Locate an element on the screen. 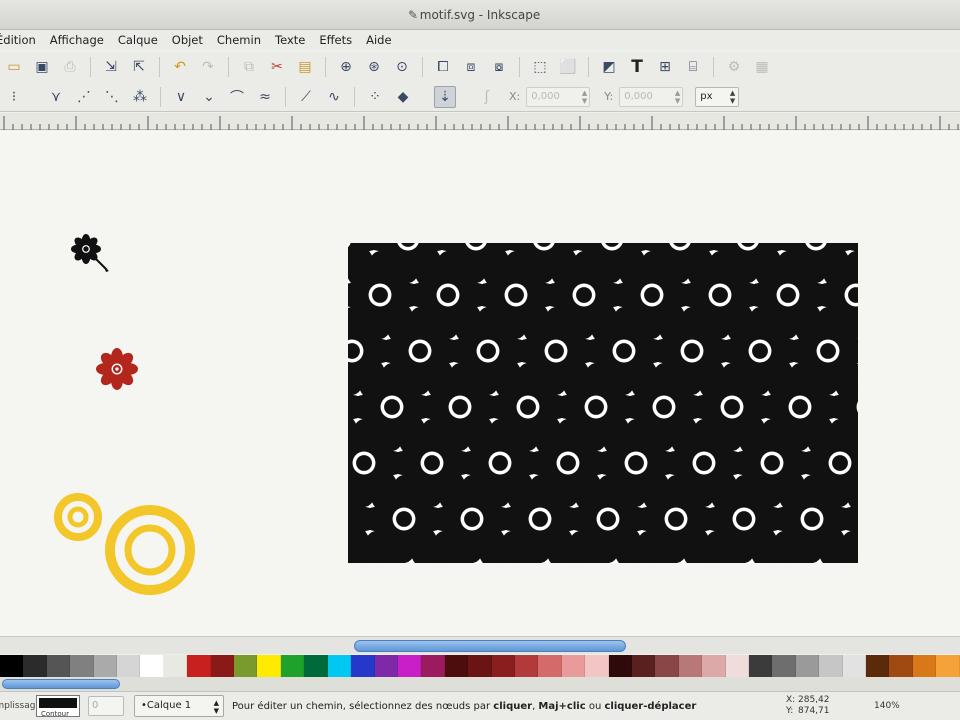 The height and width of the screenshot is (720, 960). auto-node-icon: ≈ is located at coordinates (265, 97).